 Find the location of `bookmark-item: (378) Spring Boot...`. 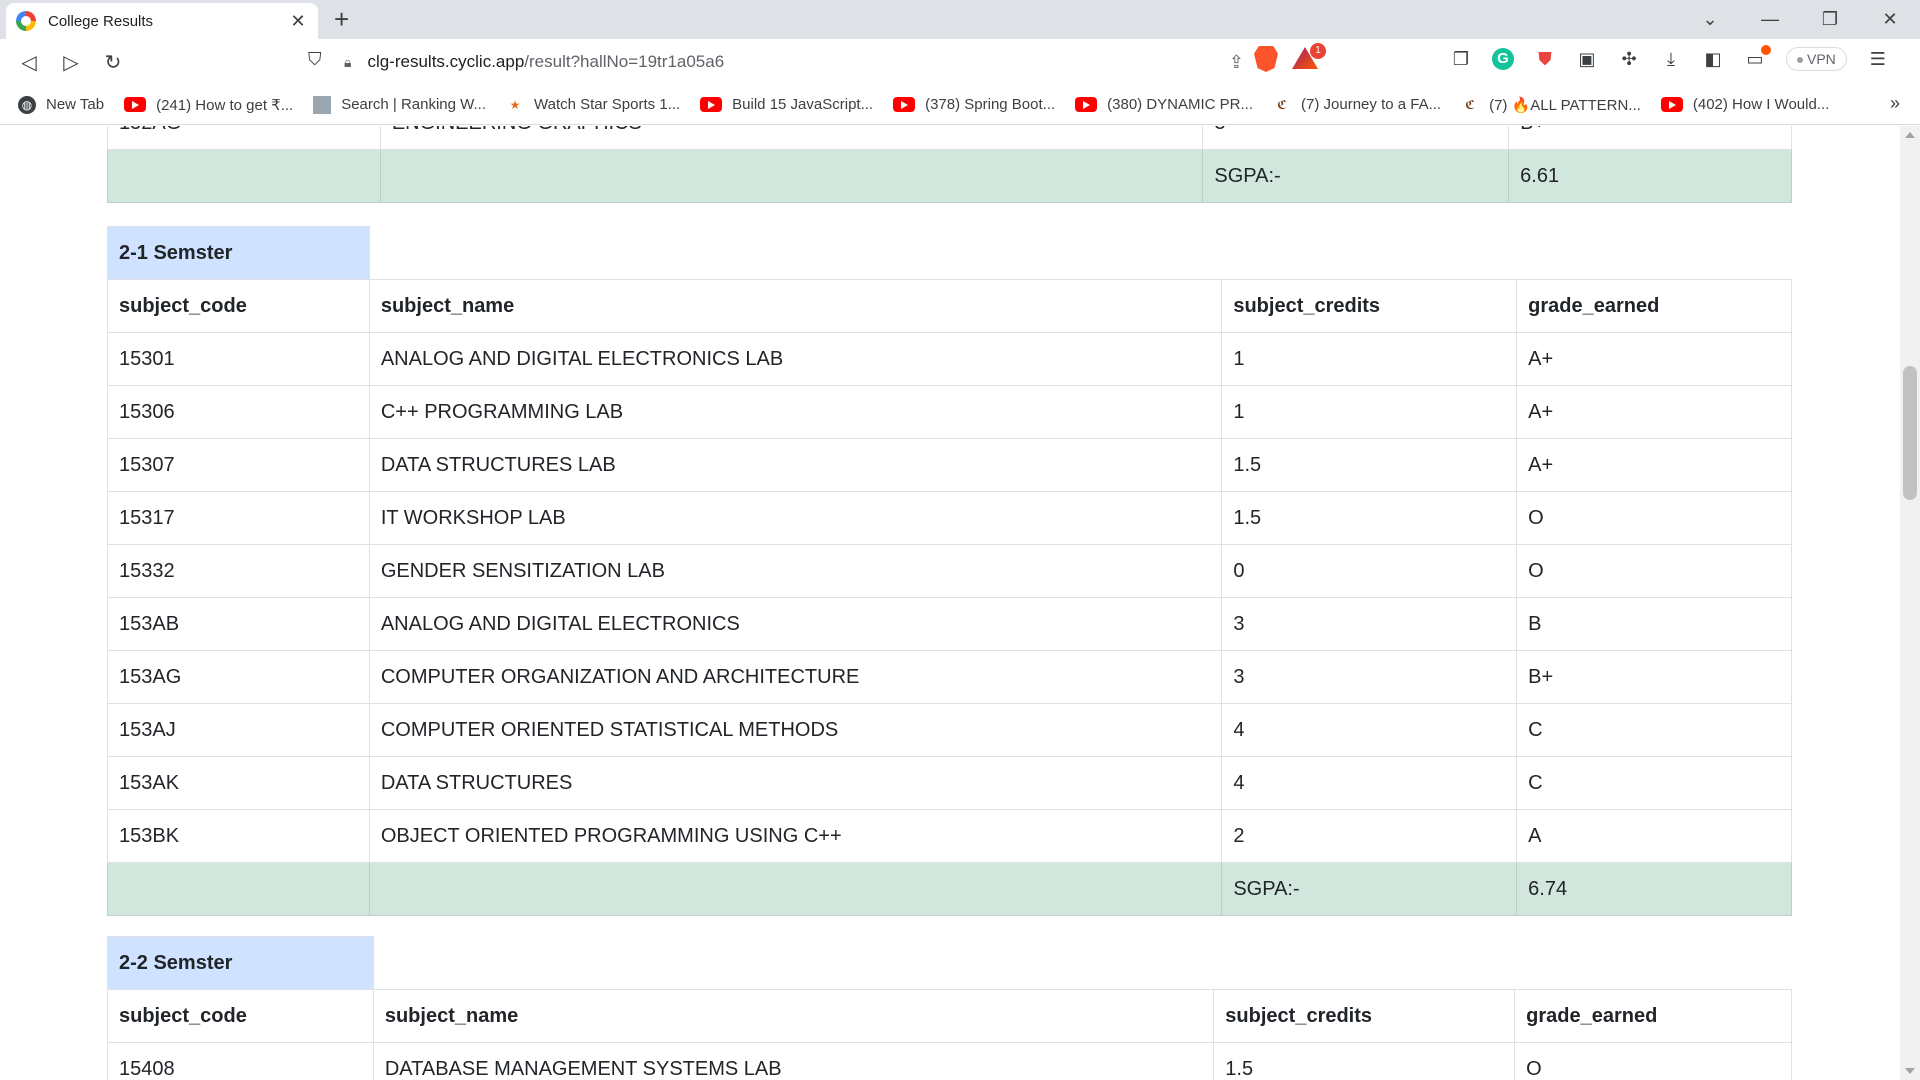

bookmark-item: (378) Spring Boot... is located at coordinates (974, 104).